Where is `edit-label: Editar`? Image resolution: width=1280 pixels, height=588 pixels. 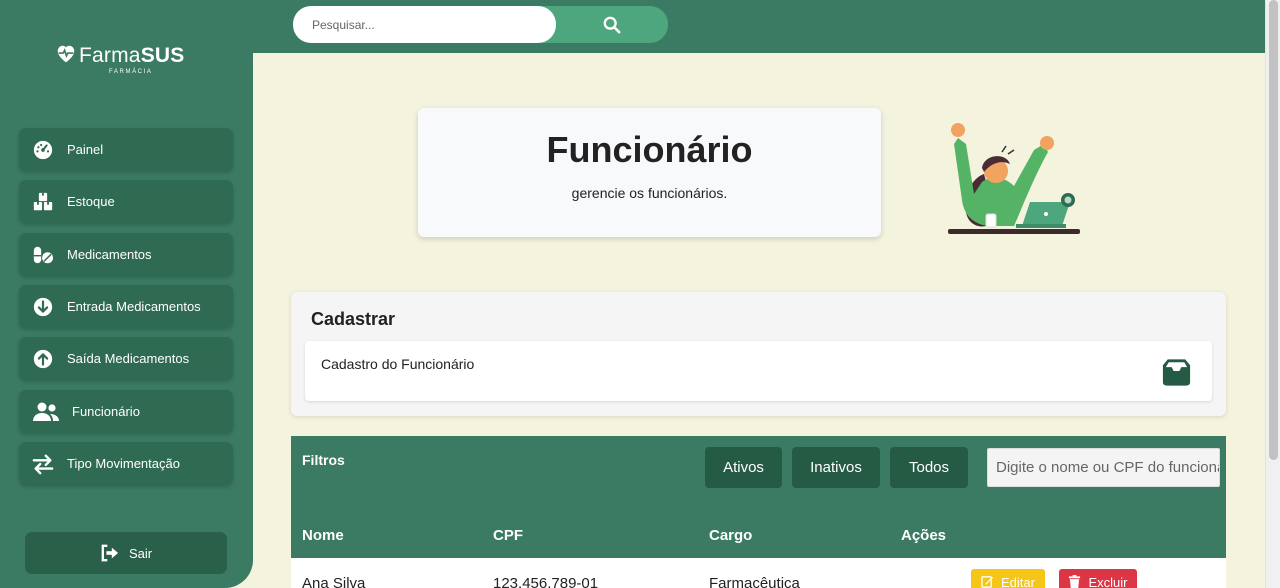 edit-label: Editar is located at coordinates (1018, 581).